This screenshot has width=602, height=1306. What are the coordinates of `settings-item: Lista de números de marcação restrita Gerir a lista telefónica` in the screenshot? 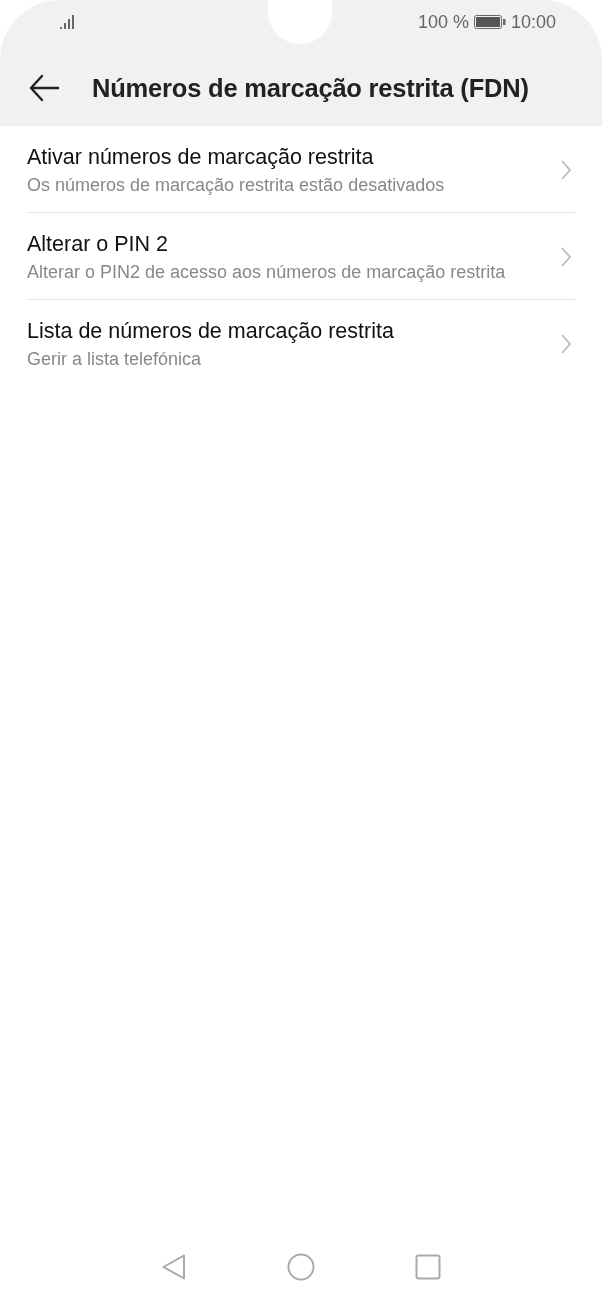 It's located at (301, 343).